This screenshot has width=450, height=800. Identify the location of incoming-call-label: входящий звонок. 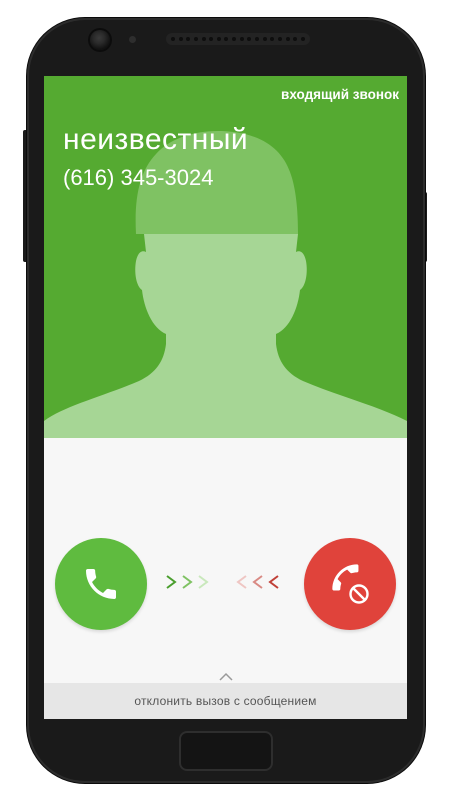
(340, 94).